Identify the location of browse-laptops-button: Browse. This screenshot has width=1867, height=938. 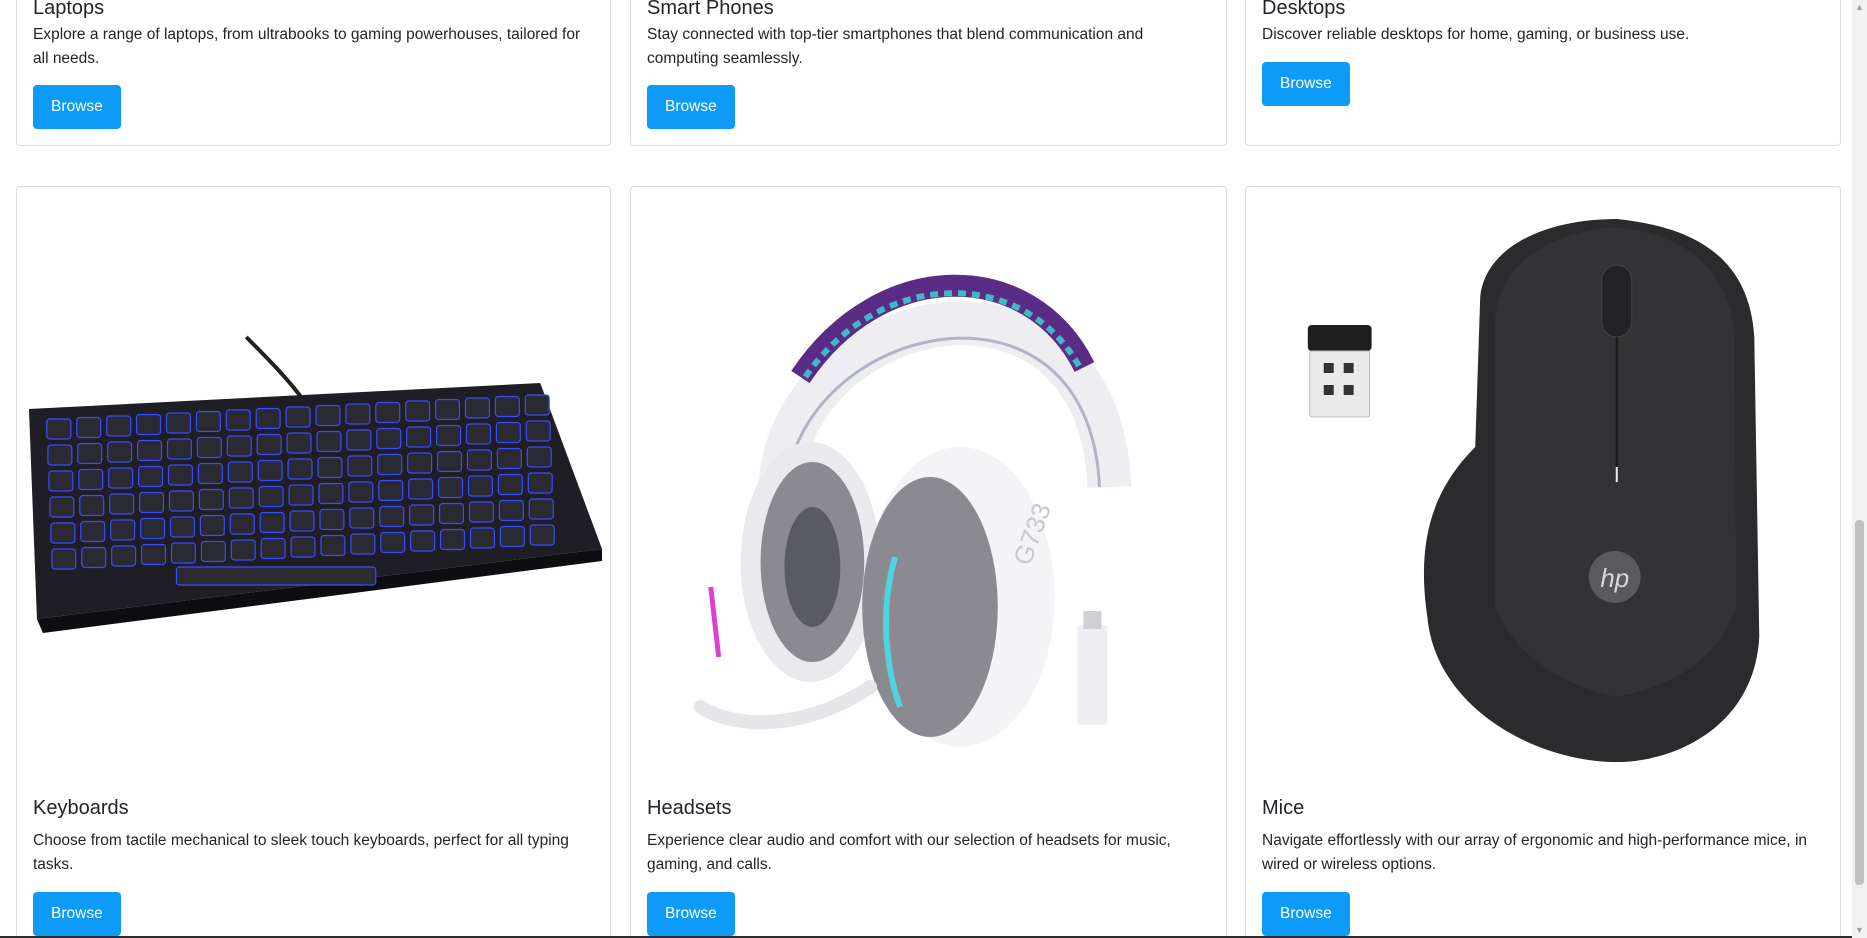
(77, 107).